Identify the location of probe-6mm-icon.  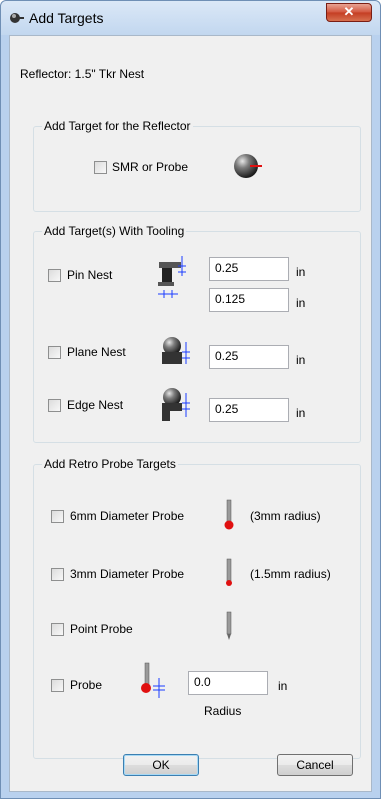
(229, 514).